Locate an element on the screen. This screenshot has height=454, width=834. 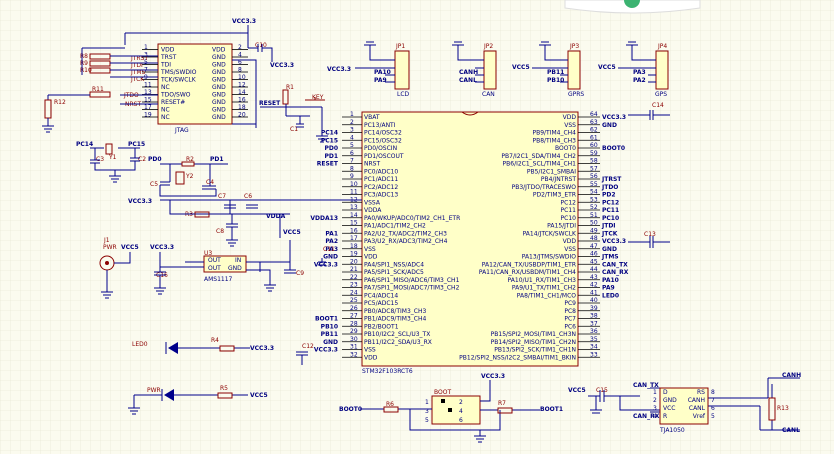
mcu-pin-label: PC13/ANTI is located at coordinates (380, 125).